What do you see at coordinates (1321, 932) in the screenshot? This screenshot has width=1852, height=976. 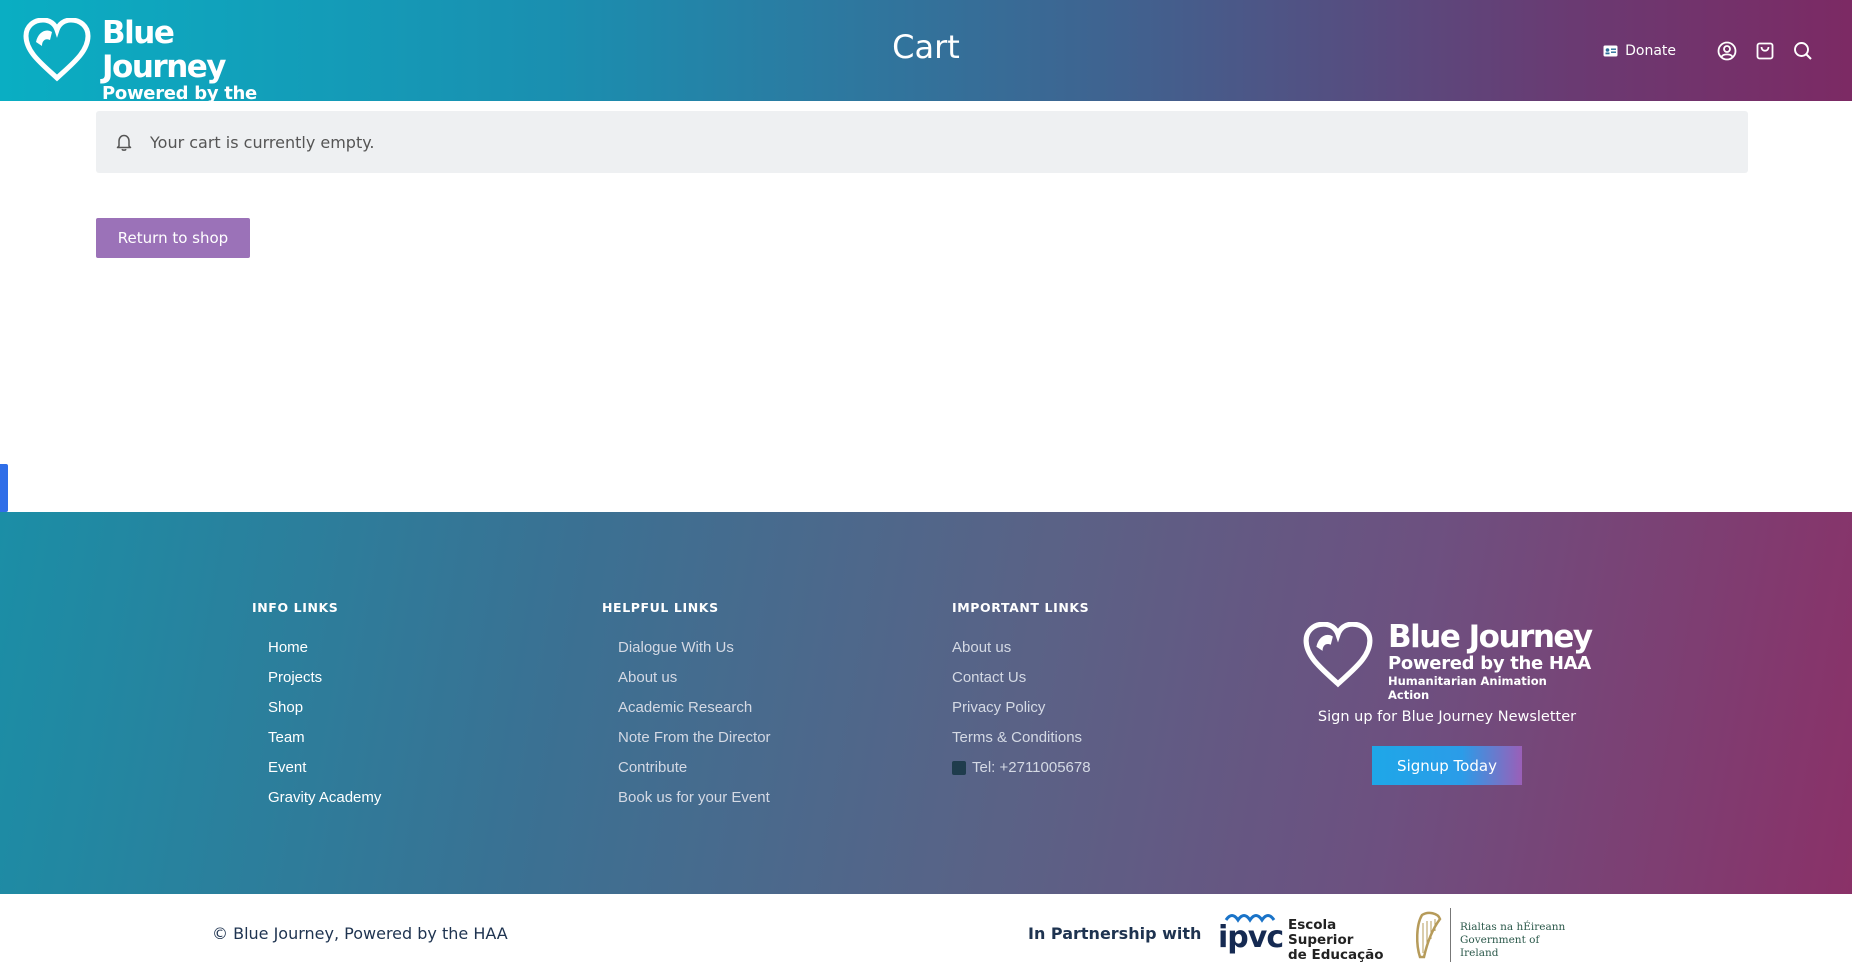 I see `ipvc-line1: Escola Superior` at bounding box center [1321, 932].